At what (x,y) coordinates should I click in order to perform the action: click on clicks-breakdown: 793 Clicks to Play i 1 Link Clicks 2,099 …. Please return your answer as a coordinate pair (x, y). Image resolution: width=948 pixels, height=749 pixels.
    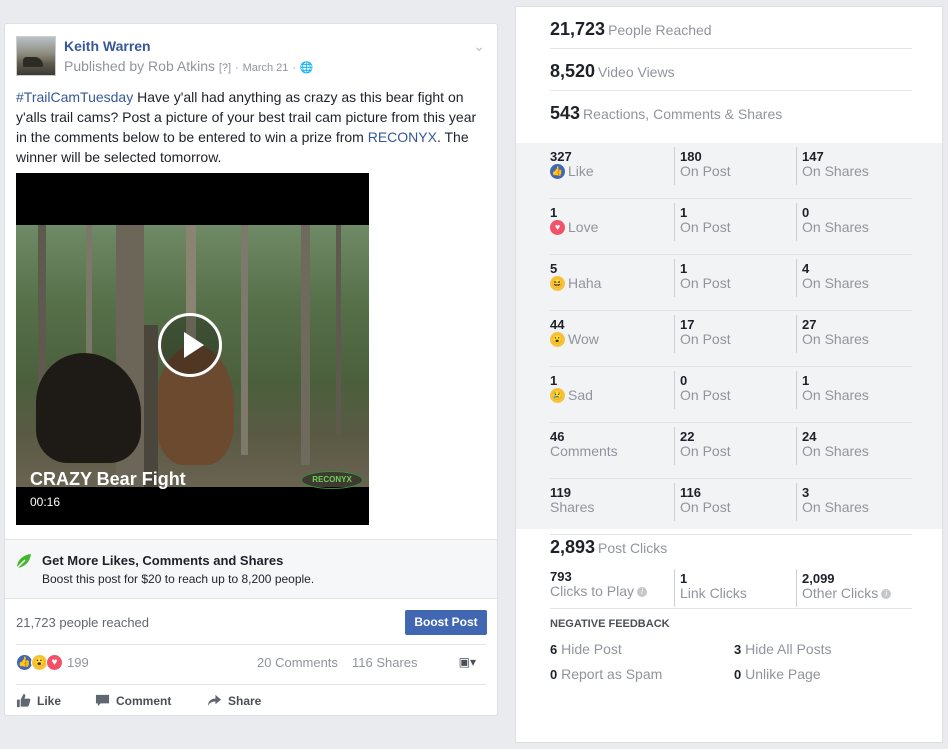
    Looking at the image, I should click on (731, 589).